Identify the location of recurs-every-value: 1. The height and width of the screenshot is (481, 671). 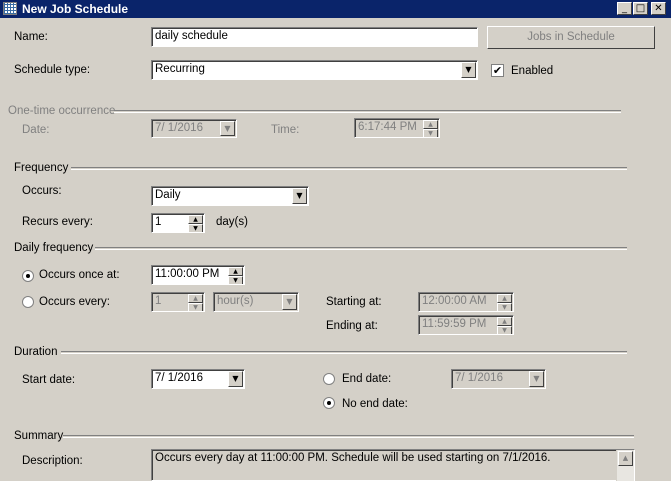
(158, 222).